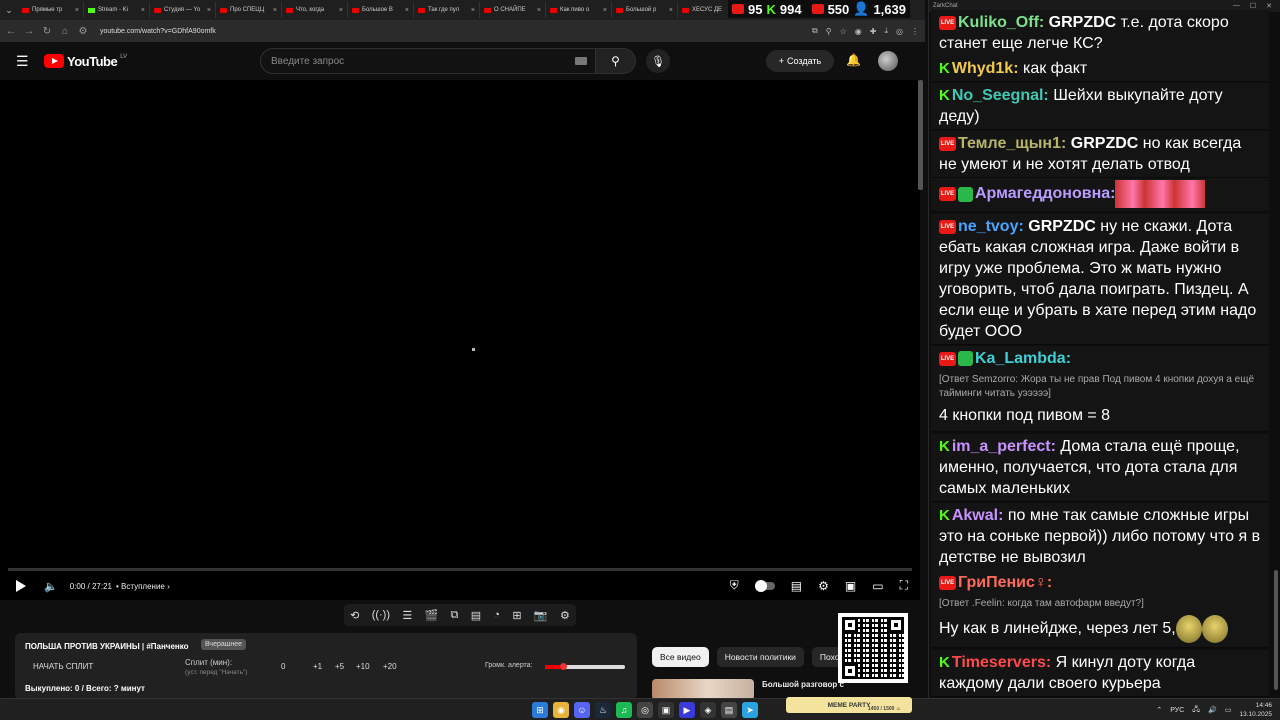 Image resolution: width=1280 pixels, height=720 pixels. What do you see at coordinates (339, 666) in the screenshot?
I see `increment-5-button: +5` at bounding box center [339, 666].